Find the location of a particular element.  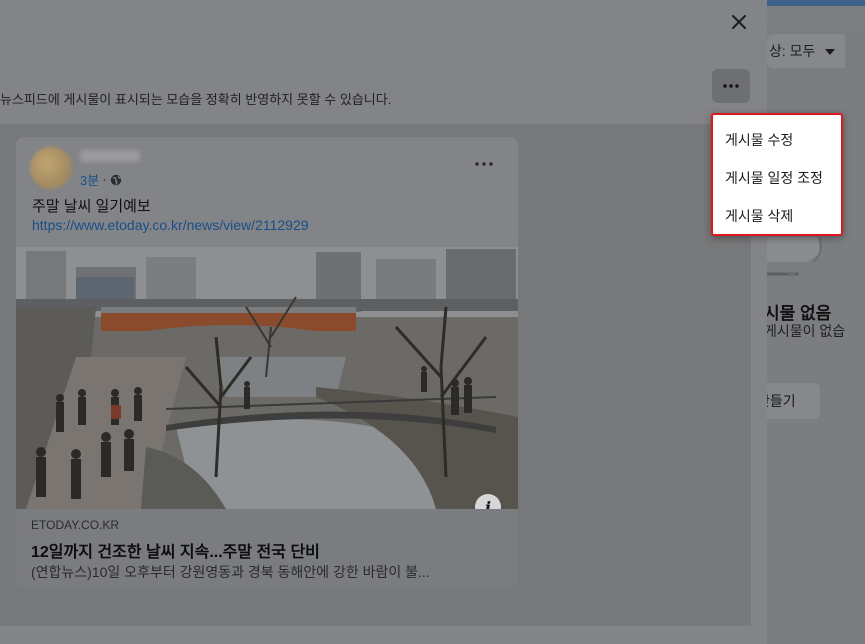

close-icon is located at coordinates (739, 22).